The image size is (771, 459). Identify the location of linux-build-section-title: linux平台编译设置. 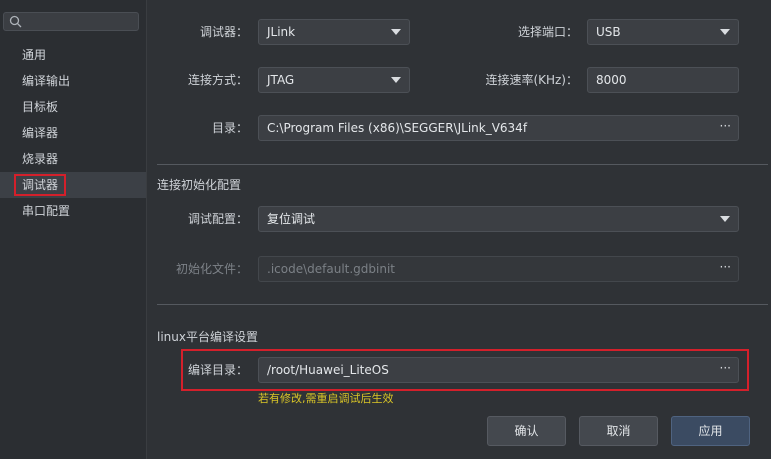
(207, 337).